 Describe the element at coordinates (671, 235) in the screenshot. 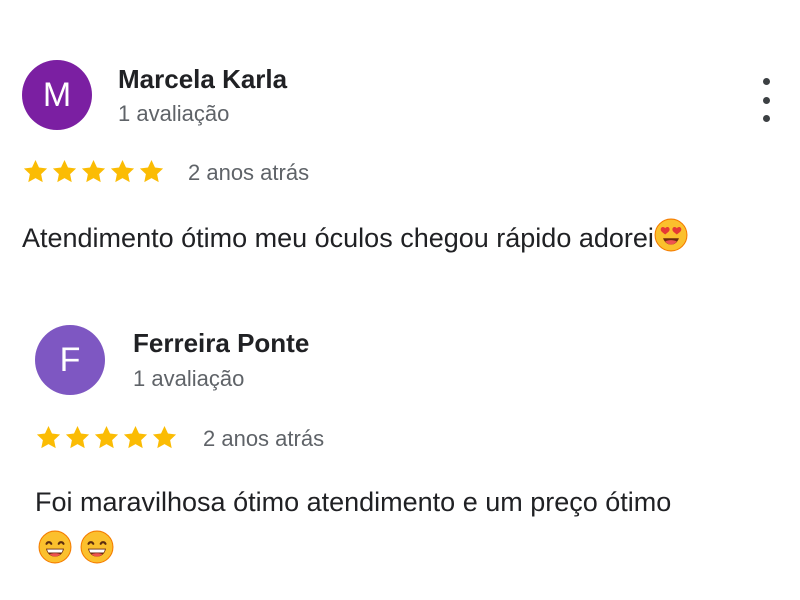

I see `smiling-face-with-heart-eyes-emoji` at that location.